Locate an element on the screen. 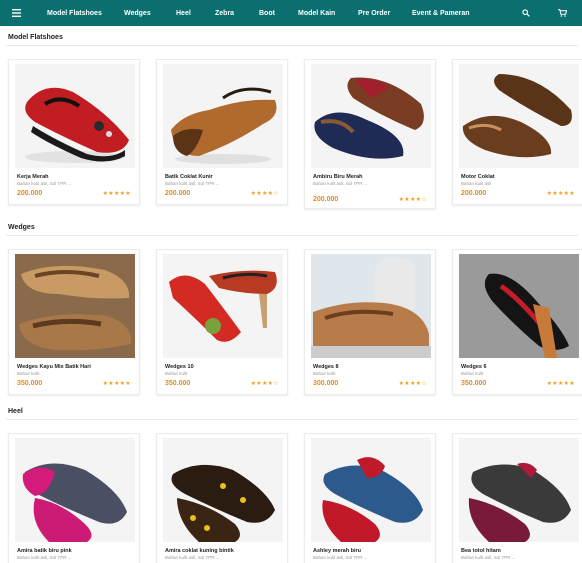 The image size is (582, 563). section-title-flatshoes: Model Flatshoes is located at coordinates (35, 37).